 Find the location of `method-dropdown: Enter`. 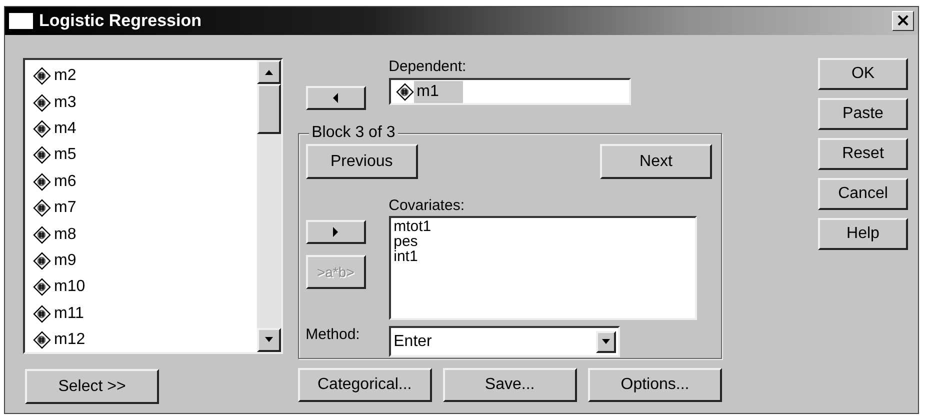

method-dropdown: Enter is located at coordinates (504, 341).